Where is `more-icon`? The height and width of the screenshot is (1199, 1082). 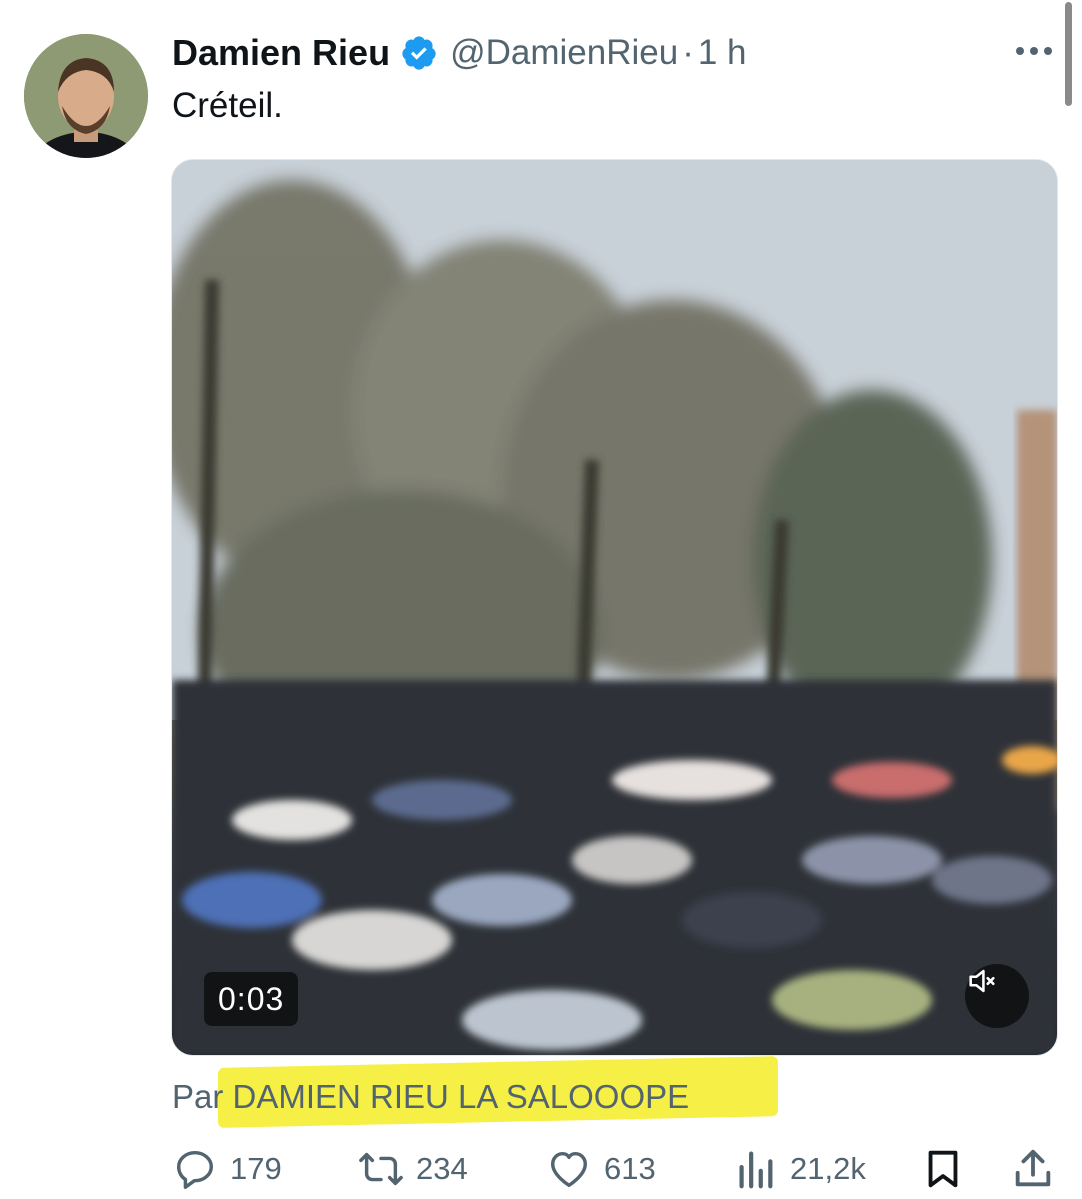
more-icon is located at coordinates (1034, 51).